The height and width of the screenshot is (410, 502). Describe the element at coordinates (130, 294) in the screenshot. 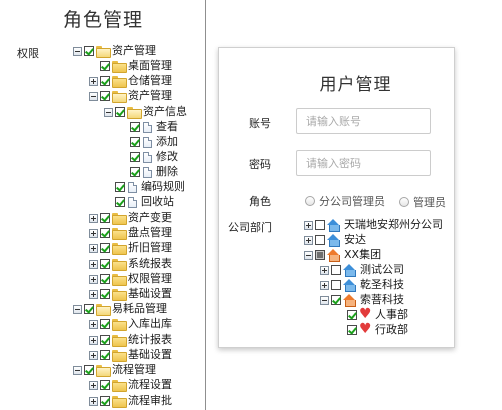

I see `tree-node-basic-settings: 基础设置` at that location.